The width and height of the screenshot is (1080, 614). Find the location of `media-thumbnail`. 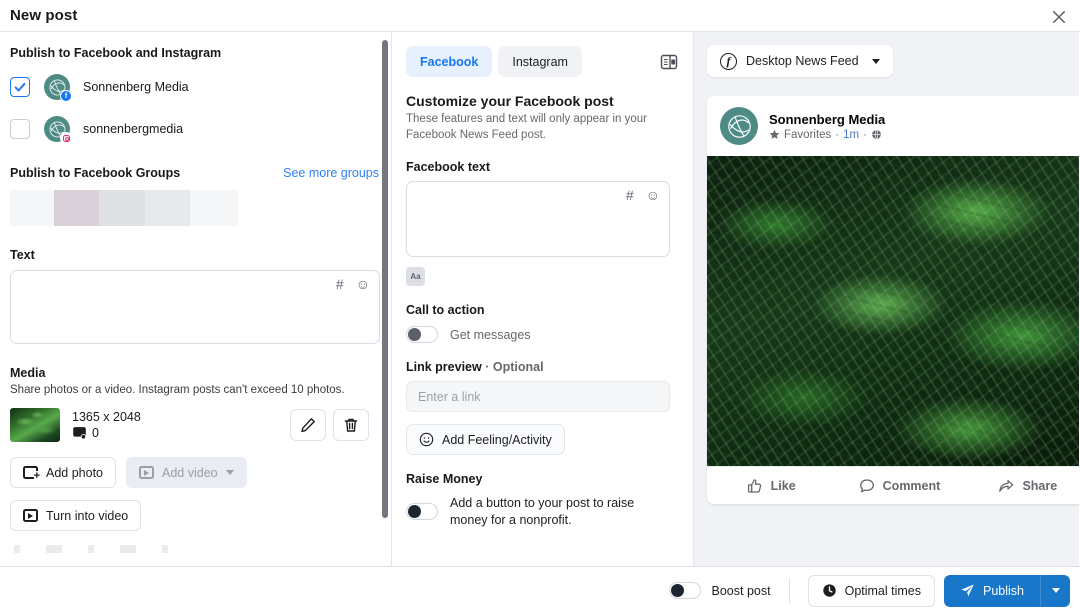

media-thumbnail is located at coordinates (35, 425).